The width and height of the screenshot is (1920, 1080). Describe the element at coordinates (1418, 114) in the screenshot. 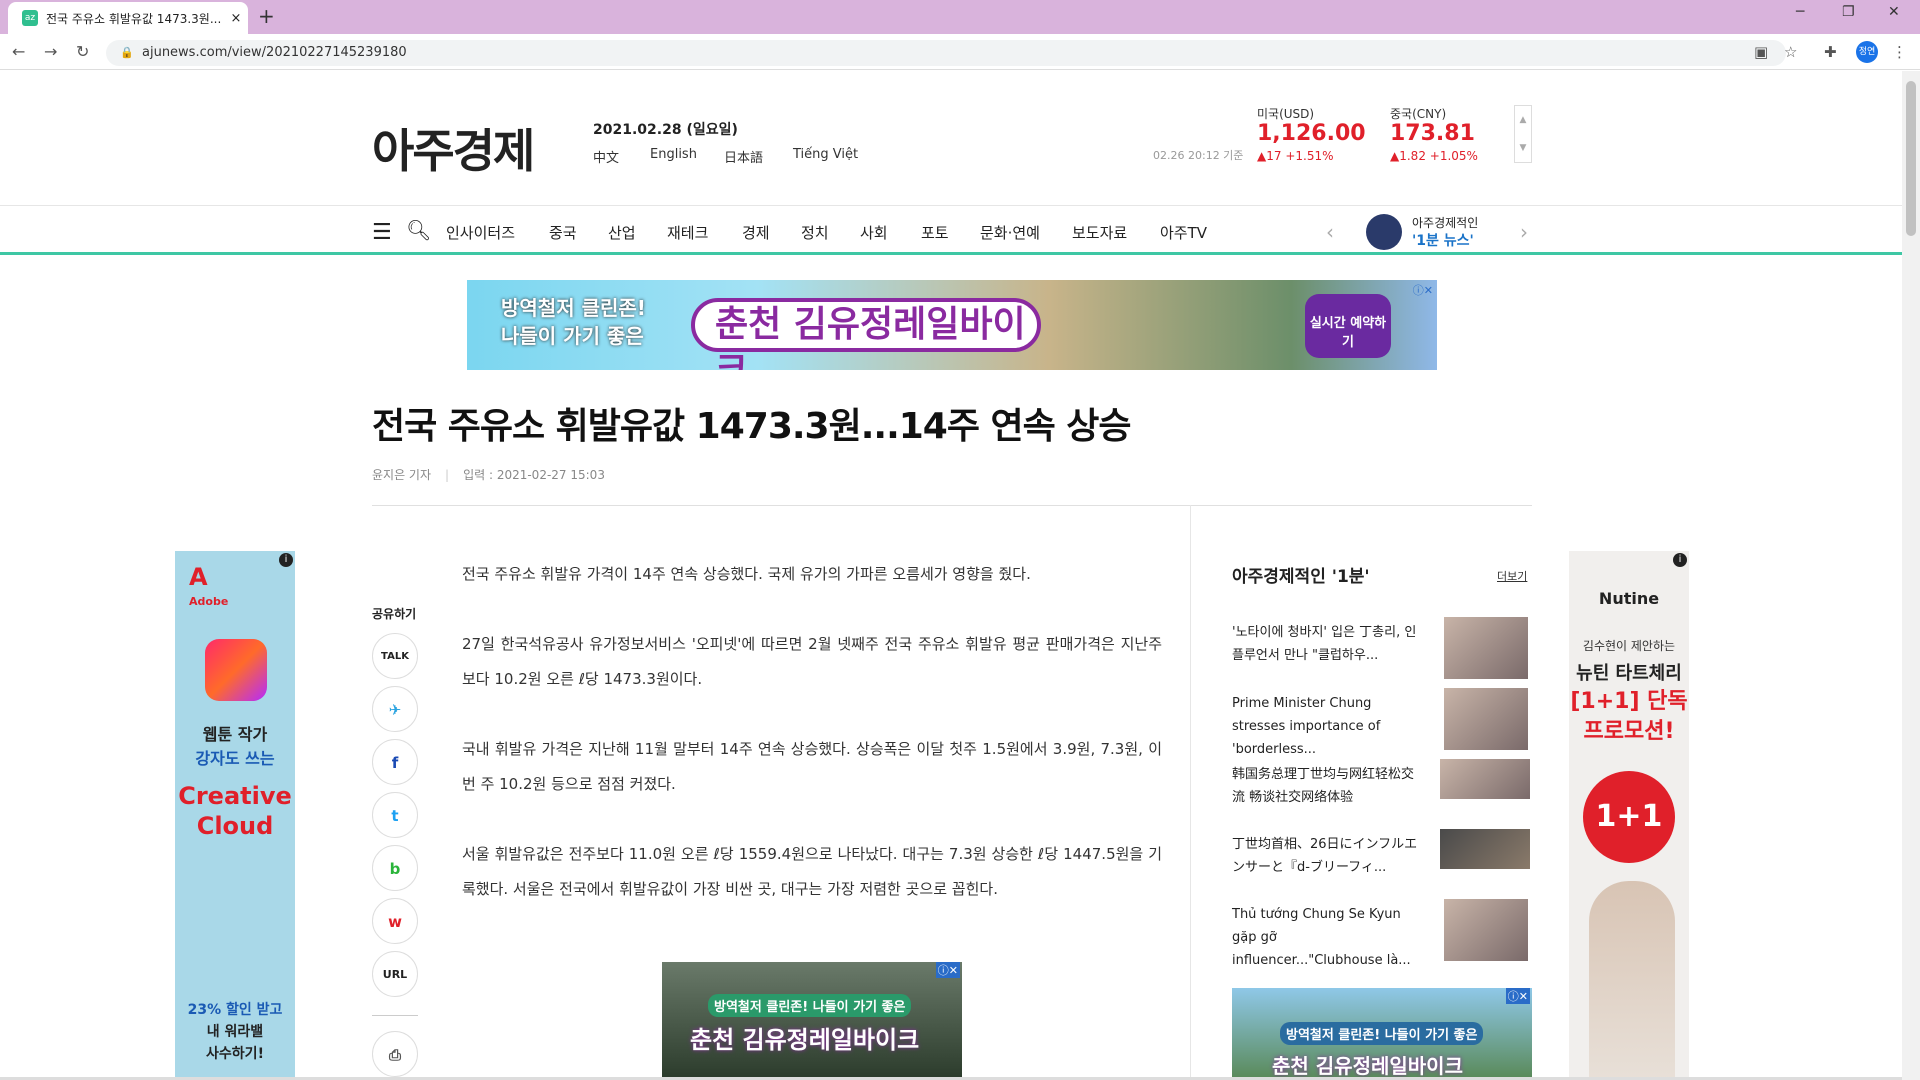

I see `fx-cny-label: 중국(CNY)` at that location.